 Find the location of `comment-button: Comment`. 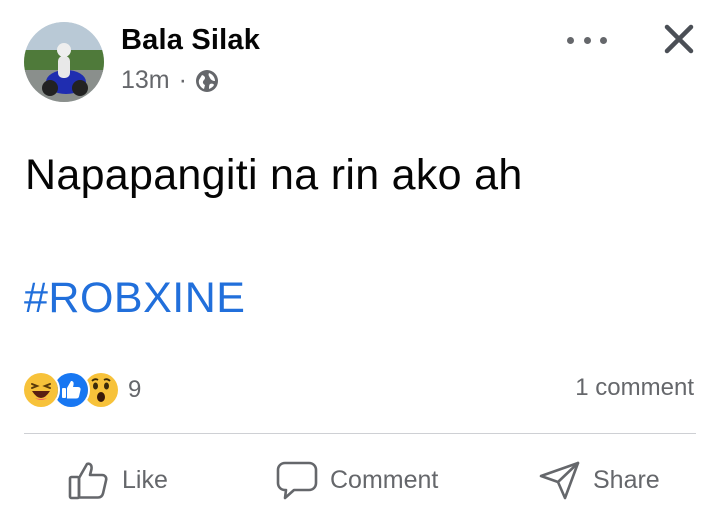

comment-button: Comment is located at coordinates (357, 480).